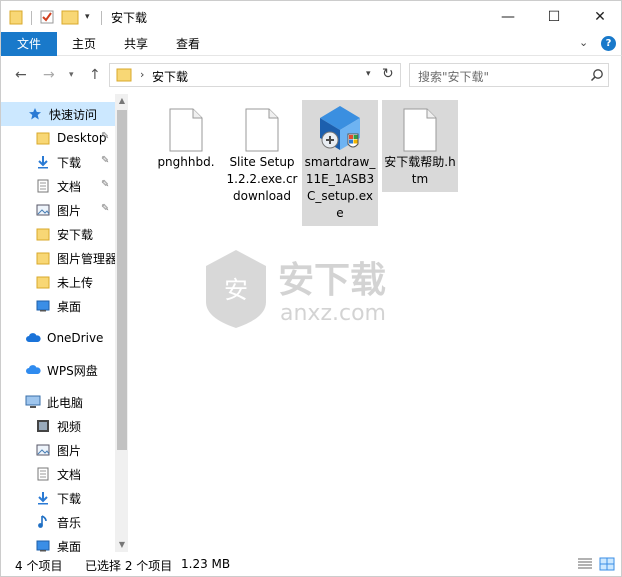 The height and width of the screenshot is (577, 622). I want to click on maximize-button: ☐, so click(554, 16).